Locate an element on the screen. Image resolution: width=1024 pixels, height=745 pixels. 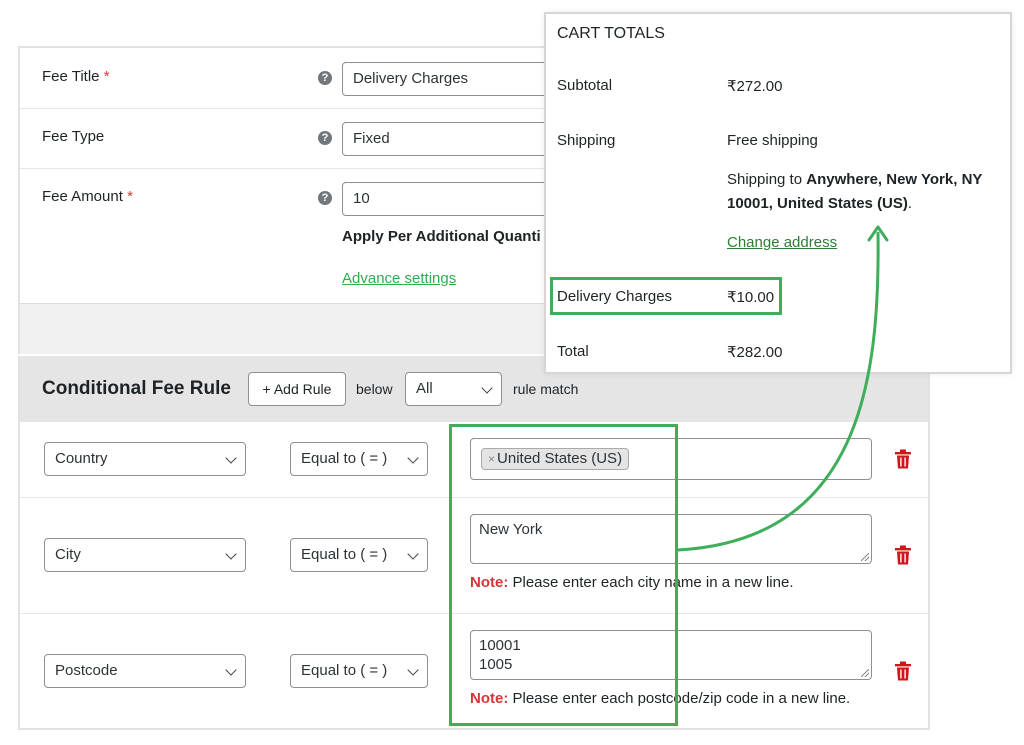
rule-match-select: All is located at coordinates (453, 389).